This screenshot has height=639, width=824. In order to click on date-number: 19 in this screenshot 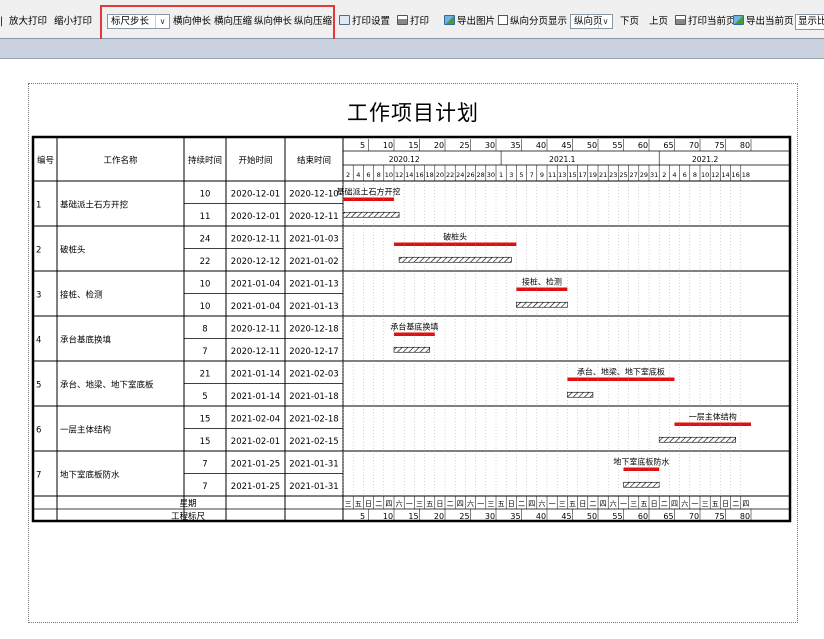, I will do `click(593, 175)`.